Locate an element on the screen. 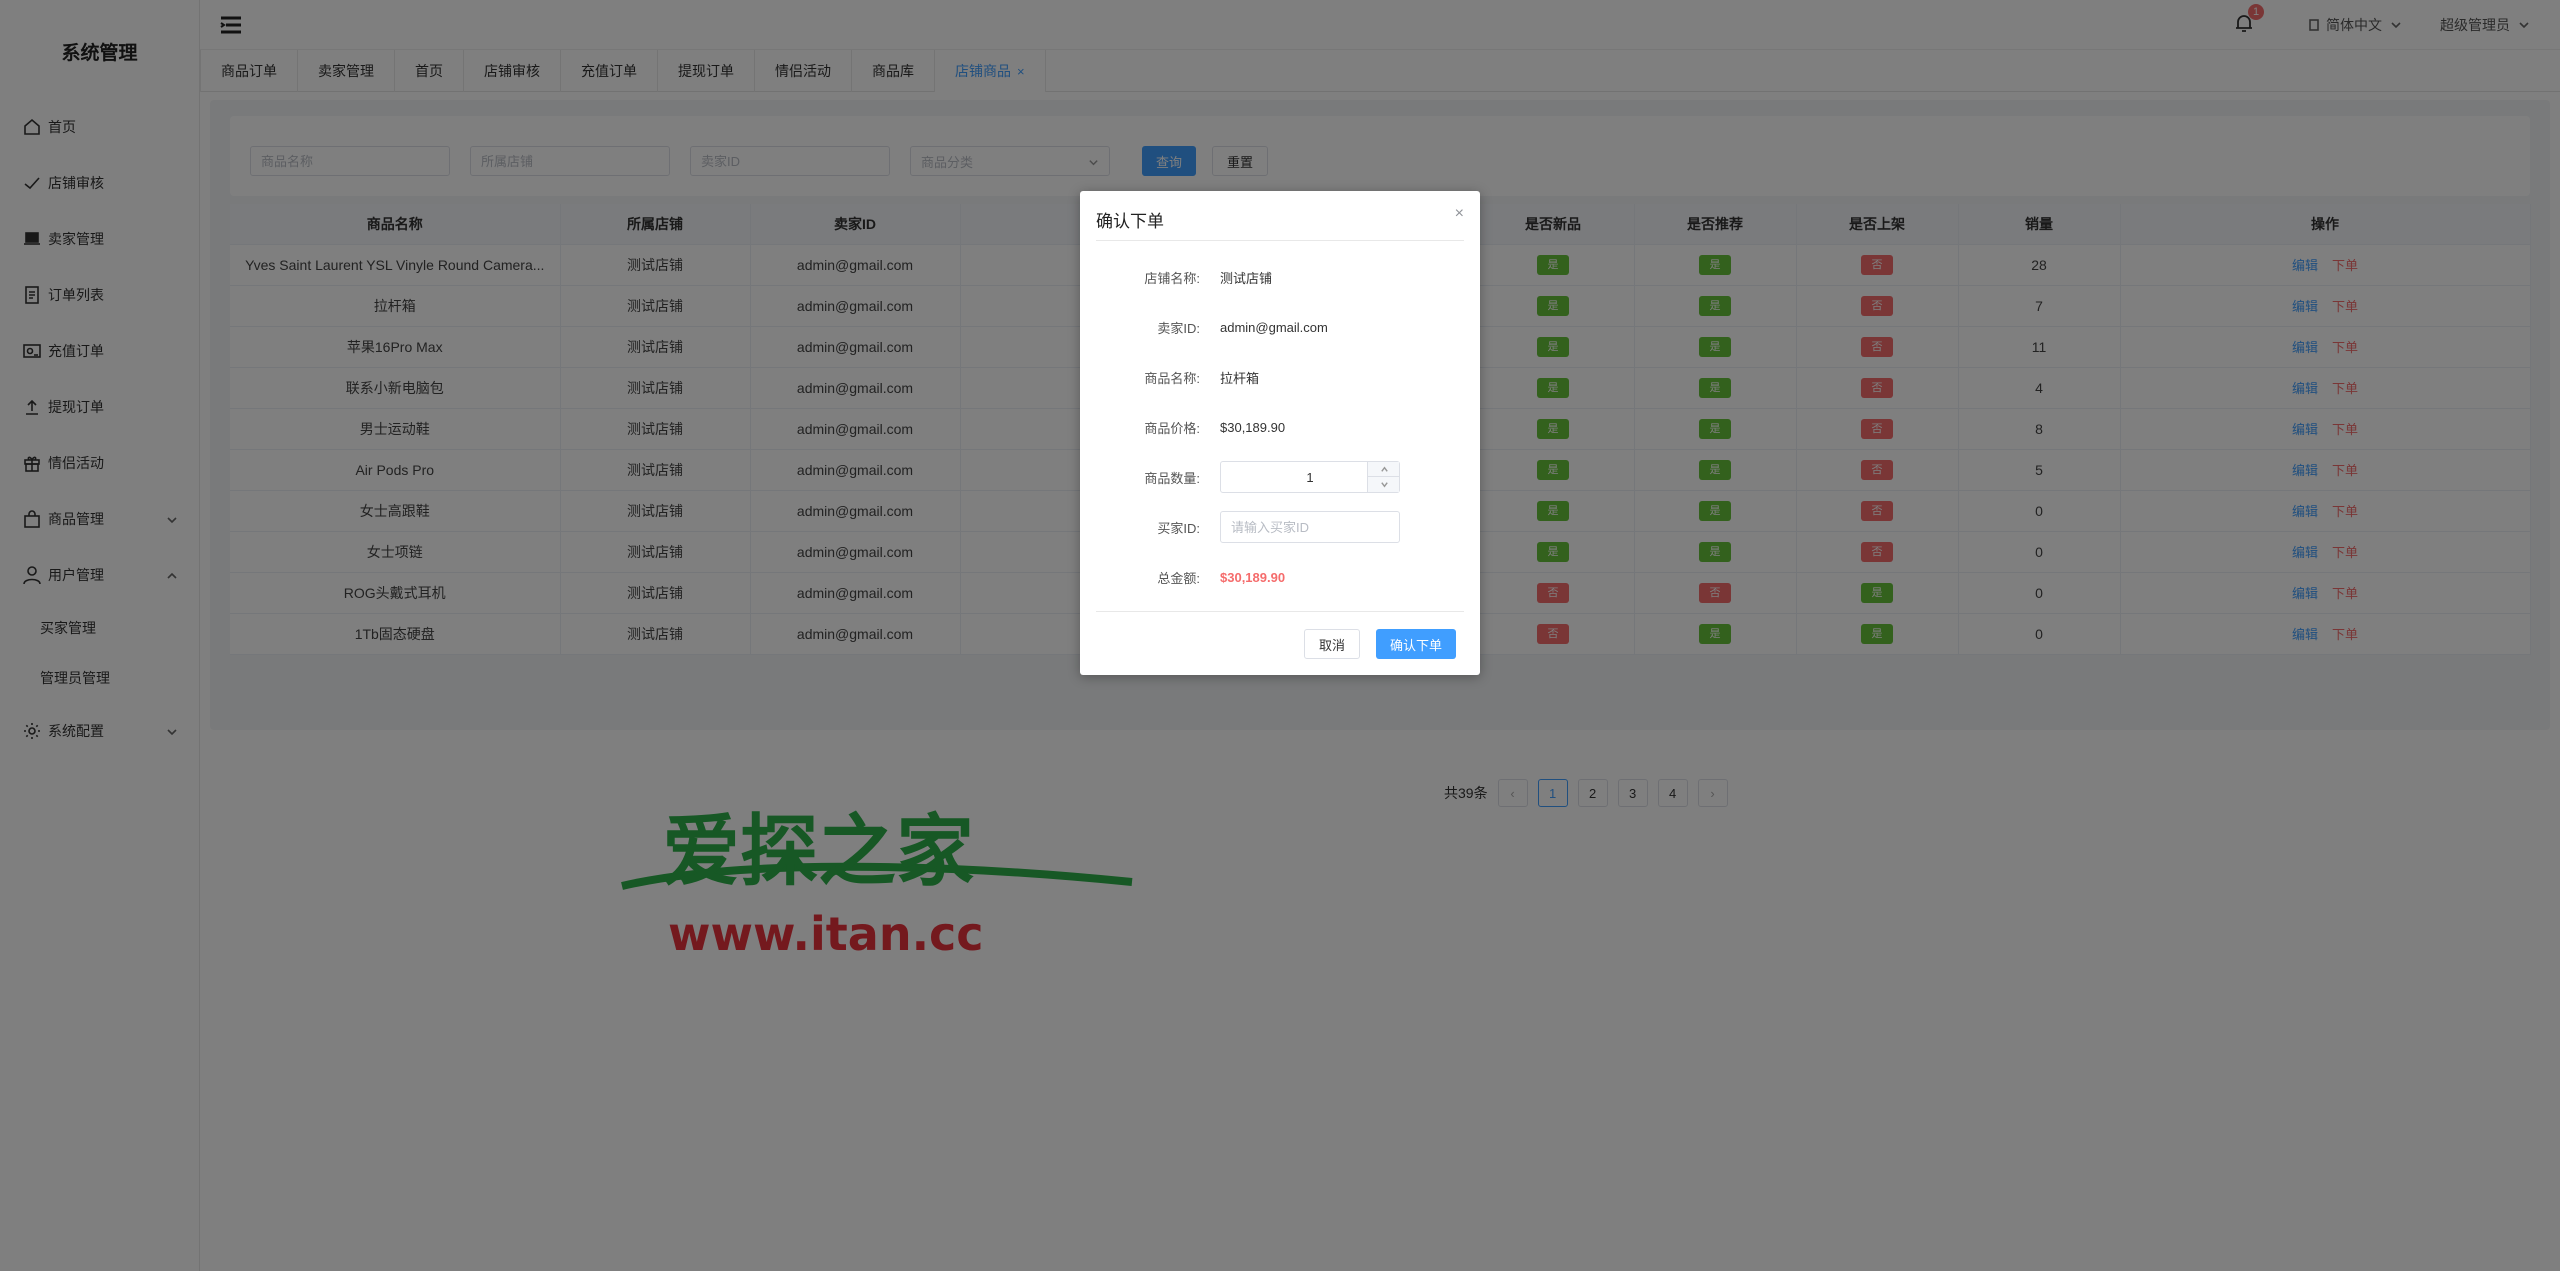 This screenshot has width=2560, height=1271. increase-button is located at coordinates (1384, 469).